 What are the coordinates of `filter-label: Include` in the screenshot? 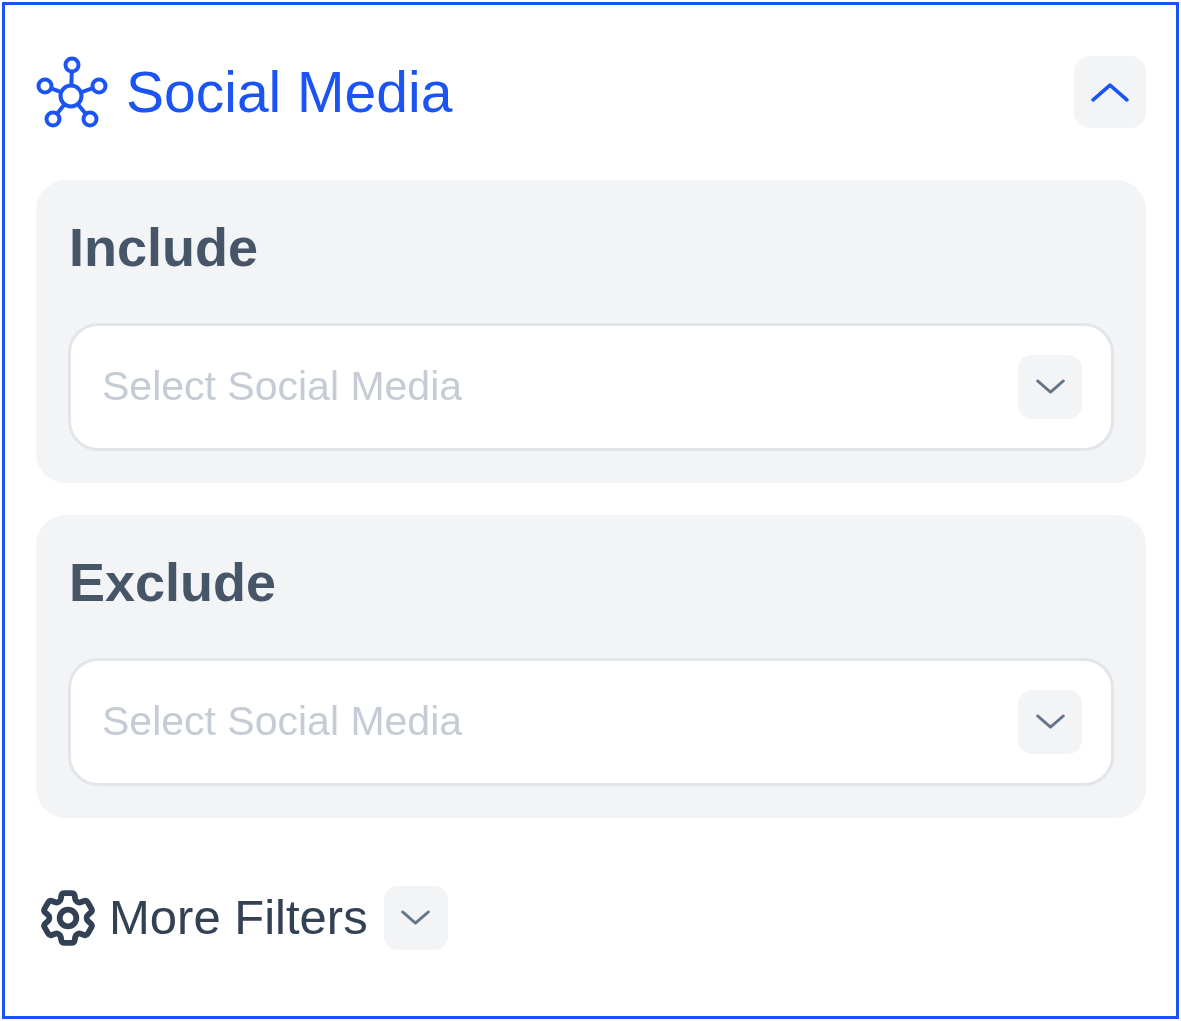 It's located at (163, 247).